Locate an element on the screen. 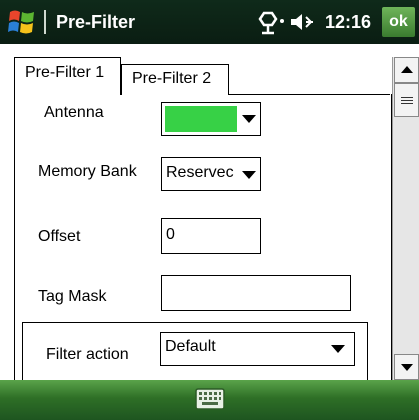 The height and width of the screenshot is (420, 419). antenna-color-swatch is located at coordinates (201, 119).